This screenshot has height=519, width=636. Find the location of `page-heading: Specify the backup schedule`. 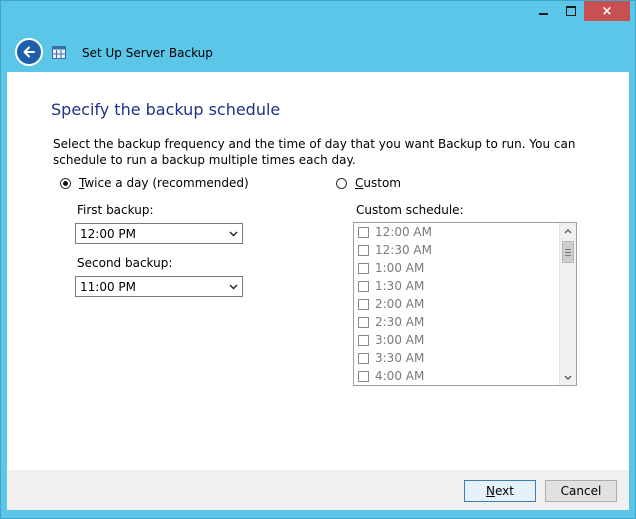

page-heading: Specify the backup schedule is located at coordinates (166, 109).